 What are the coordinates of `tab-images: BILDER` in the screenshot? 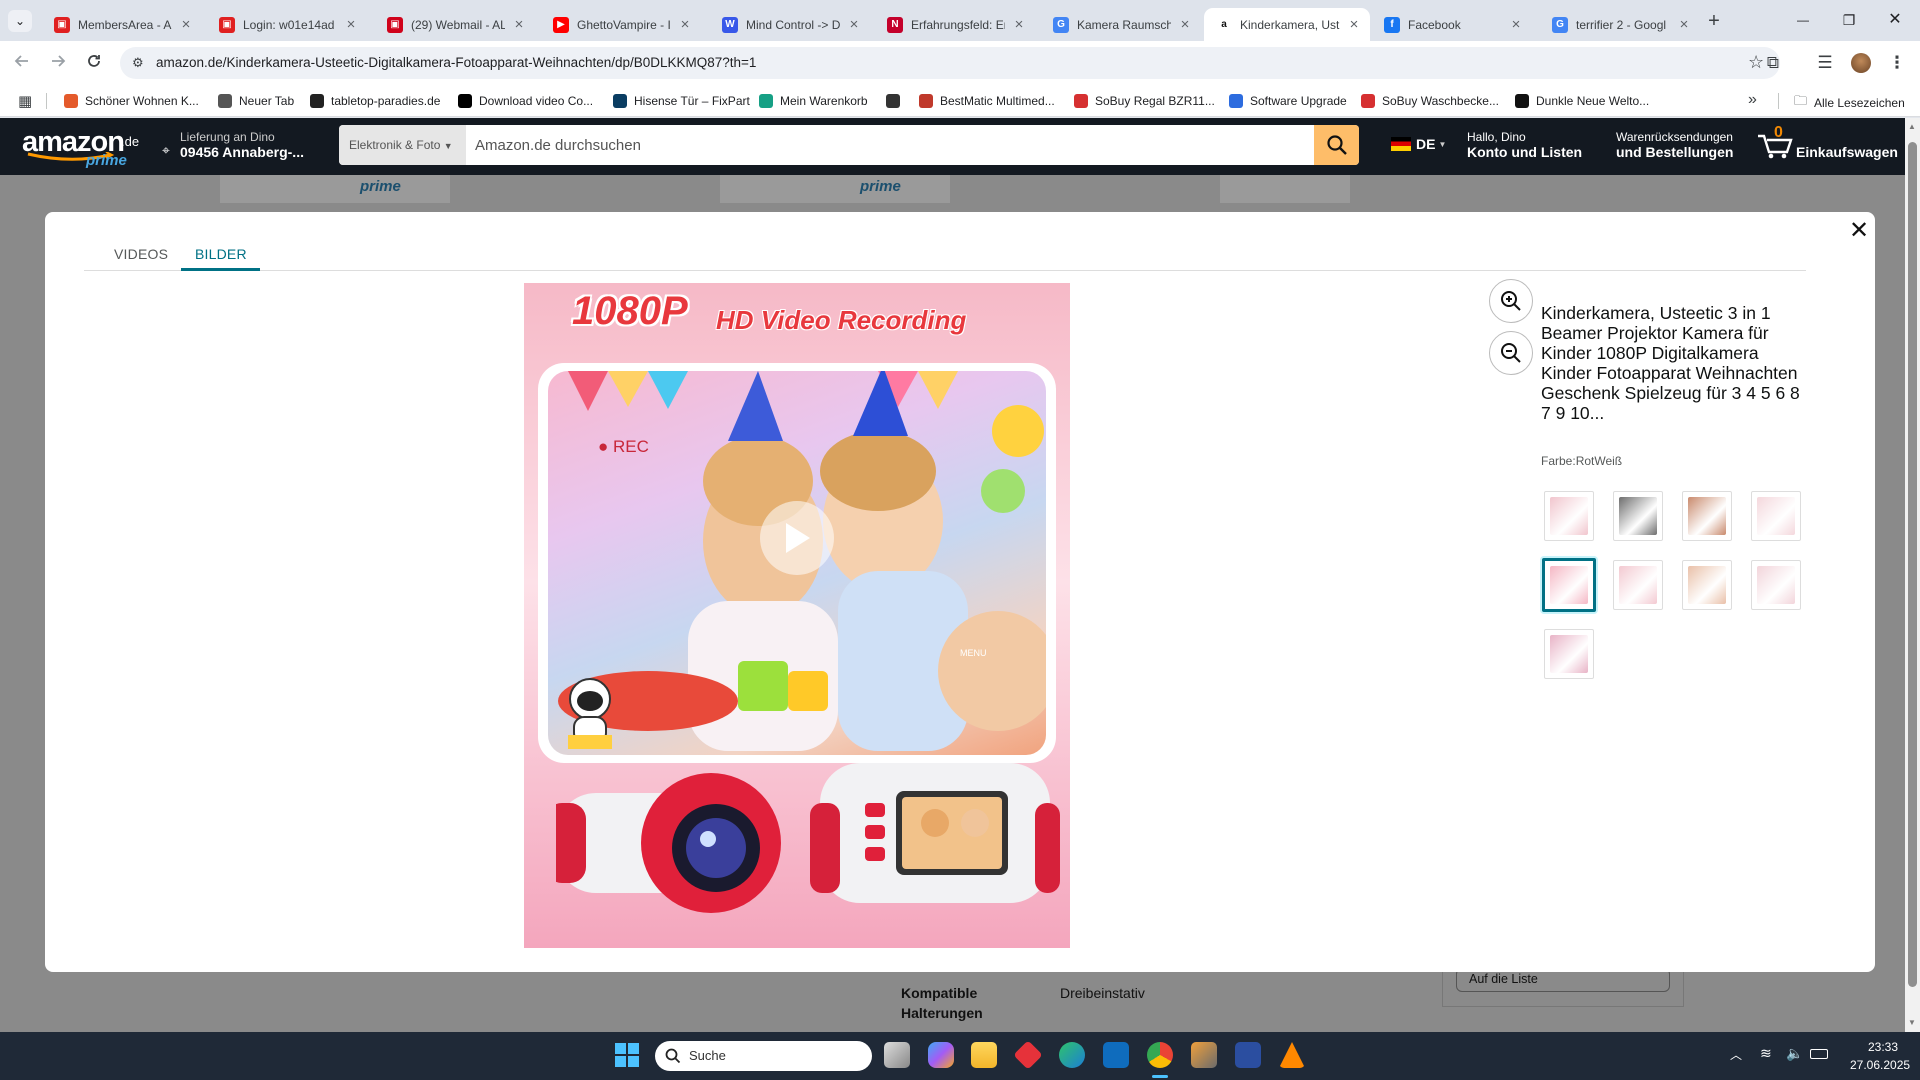 It's located at (221, 254).